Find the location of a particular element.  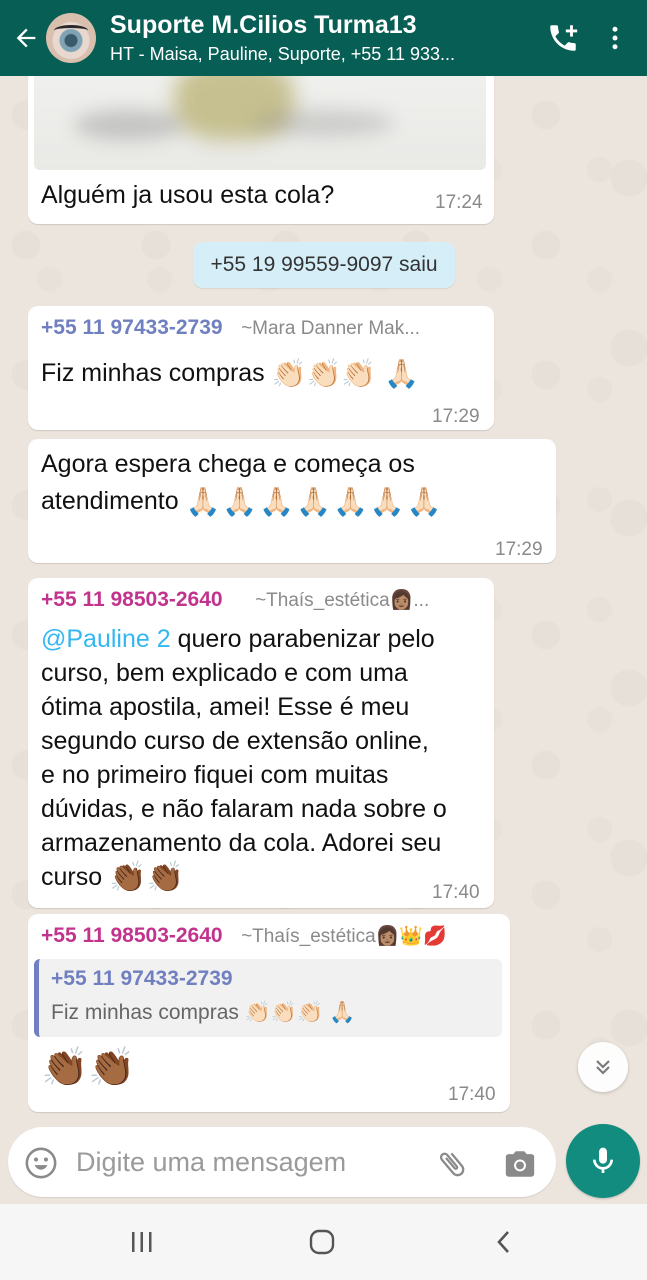

image-thumbnail is located at coordinates (260, 123).